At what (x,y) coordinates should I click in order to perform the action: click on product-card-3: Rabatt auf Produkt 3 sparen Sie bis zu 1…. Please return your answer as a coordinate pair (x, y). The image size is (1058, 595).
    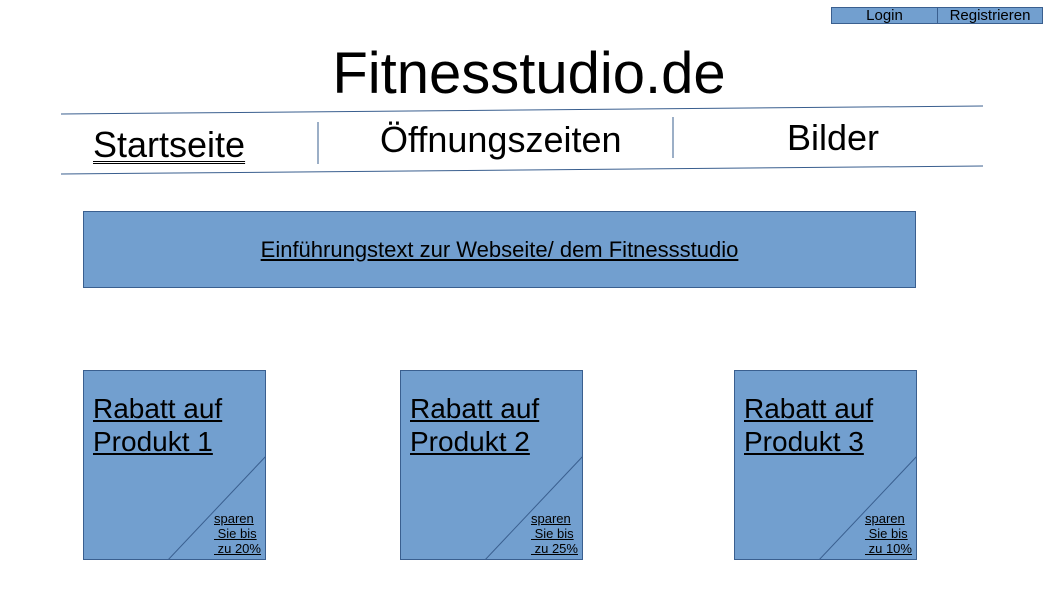
    Looking at the image, I should click on (825, 465).